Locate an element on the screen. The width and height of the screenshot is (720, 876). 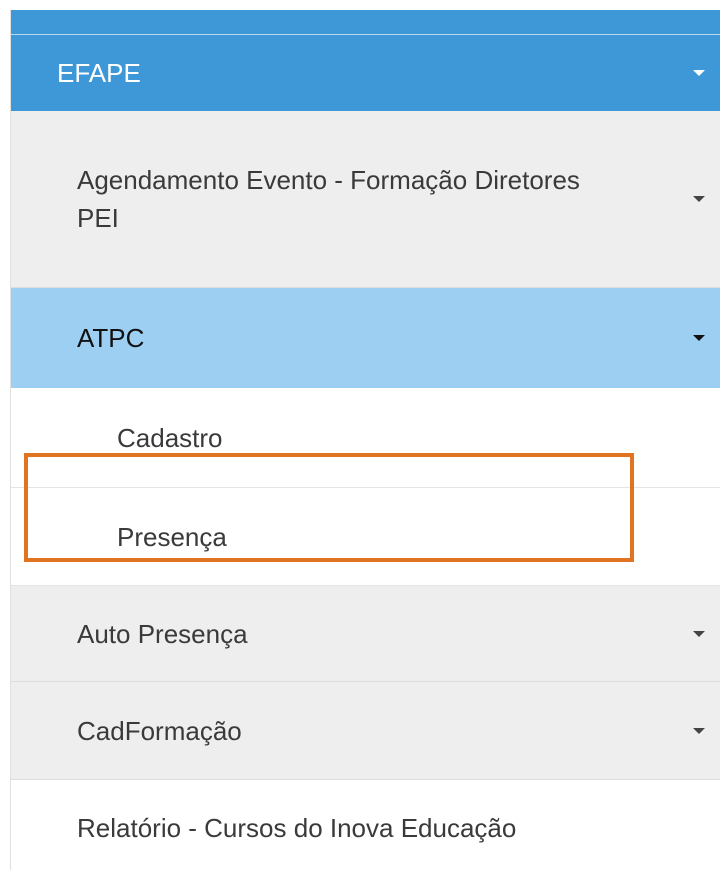
menu-header-strip is located at coordinates (365, 22).